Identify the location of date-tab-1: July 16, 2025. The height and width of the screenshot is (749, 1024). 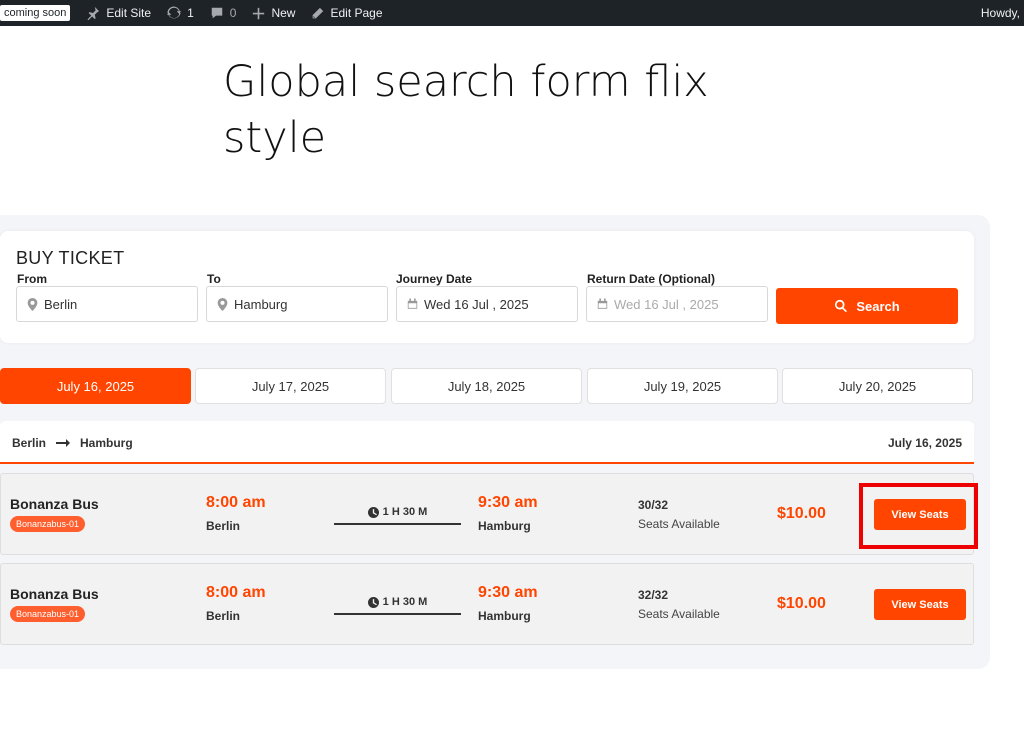
(95, 386).